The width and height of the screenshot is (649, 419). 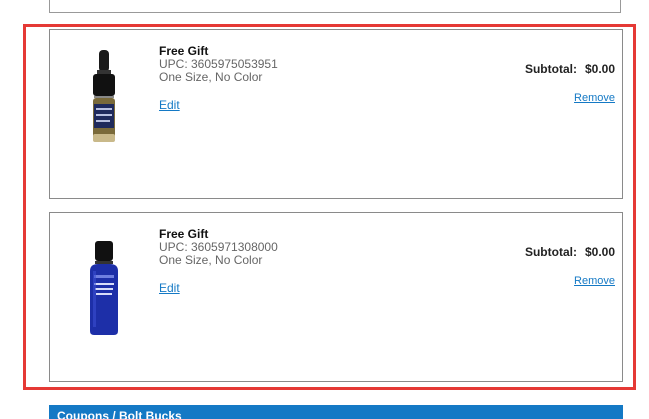 I want to click on coupons-bar-label: Coupons / Bolt Bucks, so click(x=119, y=414).